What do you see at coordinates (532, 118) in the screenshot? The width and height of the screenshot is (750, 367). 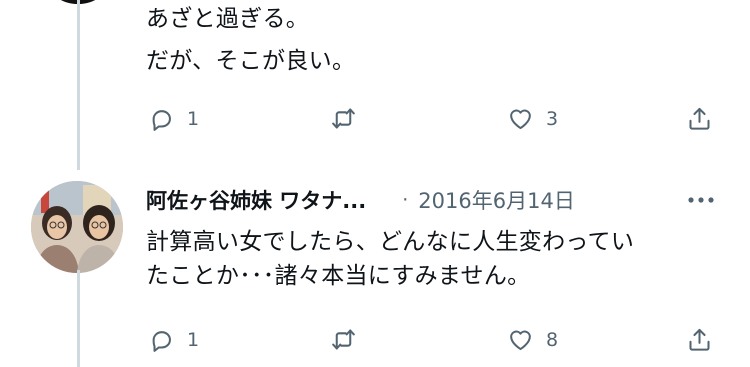 I see `like-button: 3` at bounding box center [532, 118].